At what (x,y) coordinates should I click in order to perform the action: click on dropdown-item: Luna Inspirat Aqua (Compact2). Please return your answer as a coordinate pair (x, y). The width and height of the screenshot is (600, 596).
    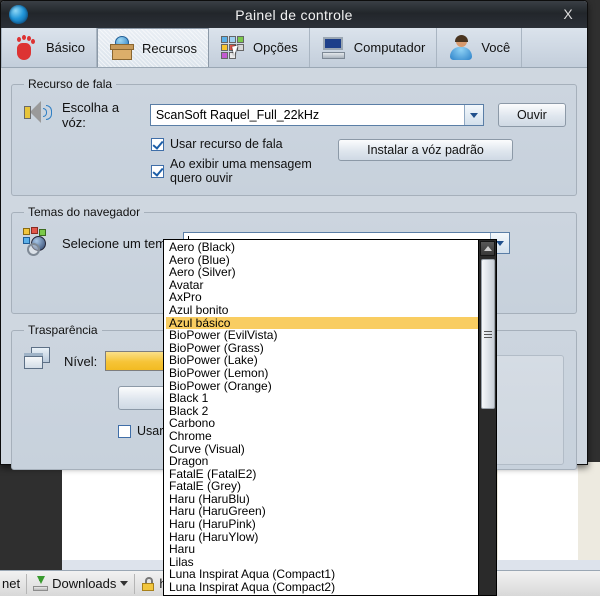
    Looking at the image, I should click on (322, 587).